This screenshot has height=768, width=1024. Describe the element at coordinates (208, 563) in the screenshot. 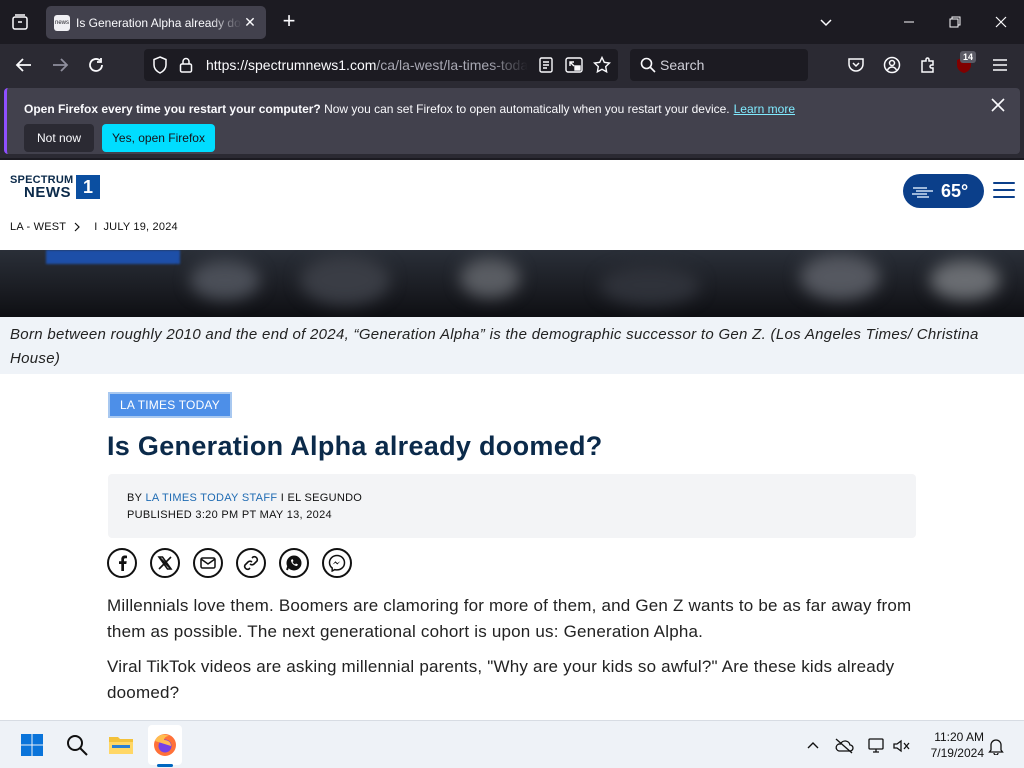

I see `email-share-icon` at that location.